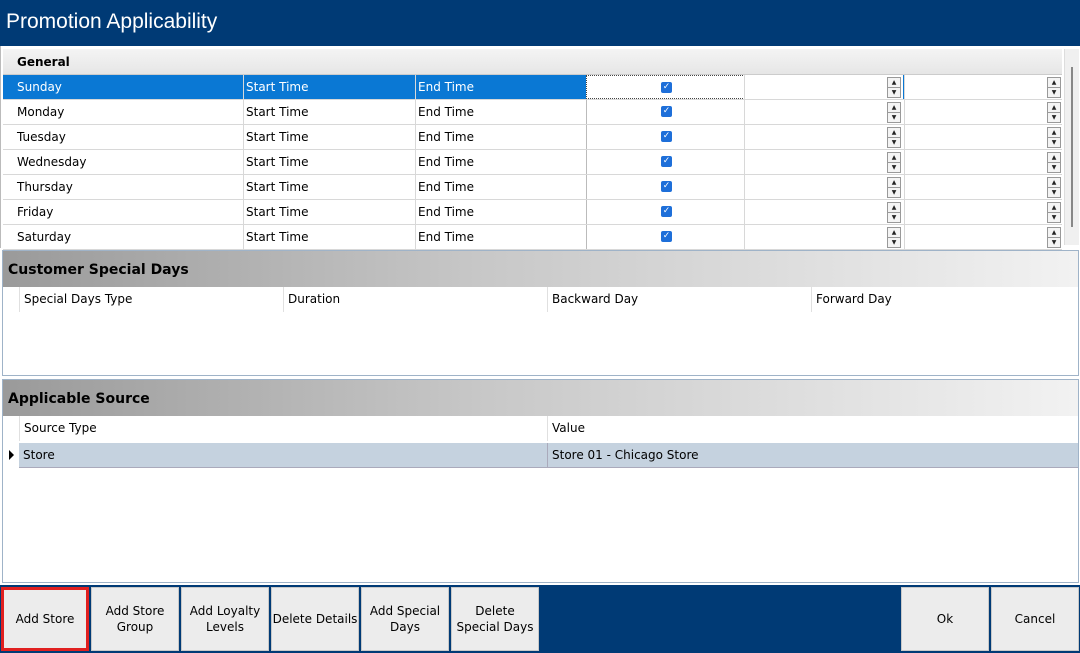  Describe the element at coordinates (129, 212) in the screenshot. I see `day-cell: Friday` at that location.